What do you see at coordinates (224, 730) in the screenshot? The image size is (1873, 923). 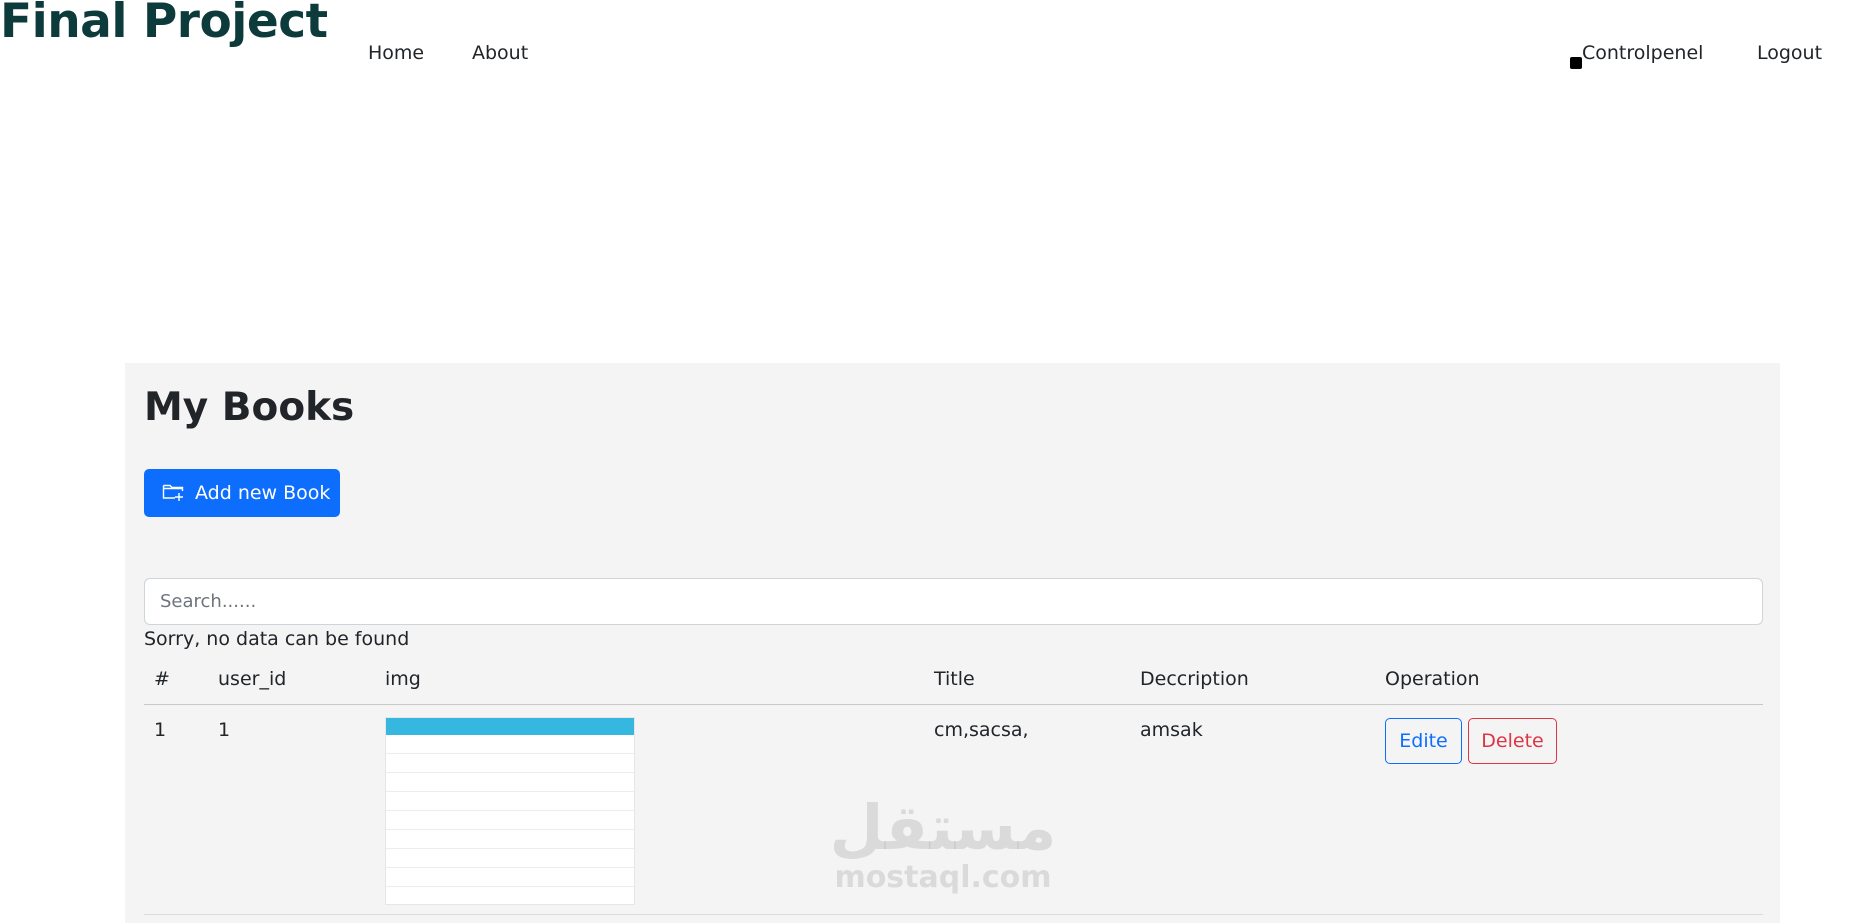 I see `cell-user-id: 1` at bounding box center [224, 730].